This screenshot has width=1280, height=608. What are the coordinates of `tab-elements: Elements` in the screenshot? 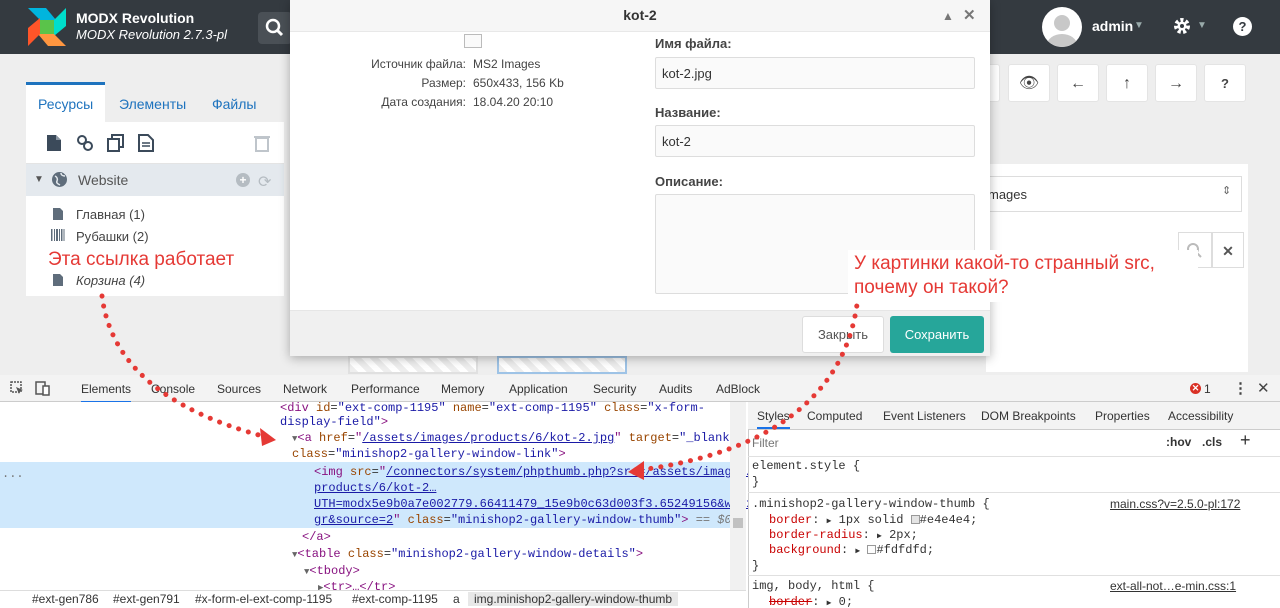 It's located at (106, 392).